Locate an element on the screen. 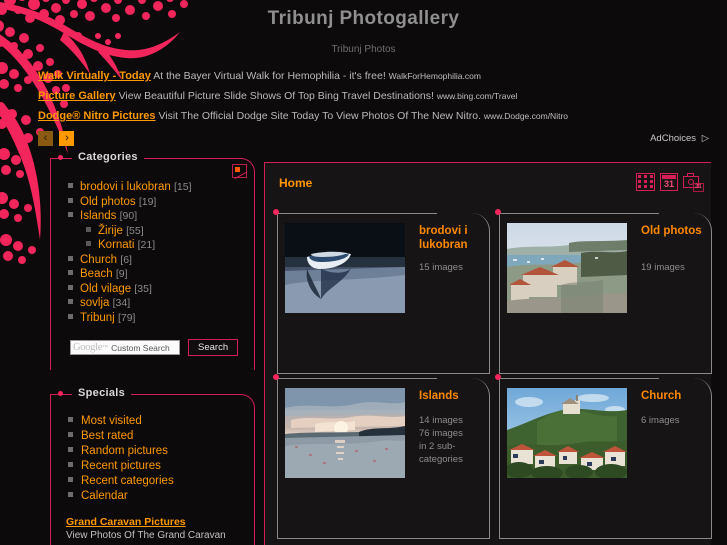 The image size is (727, 545). list-item: Church [6] is located at coordinates (130, 260).